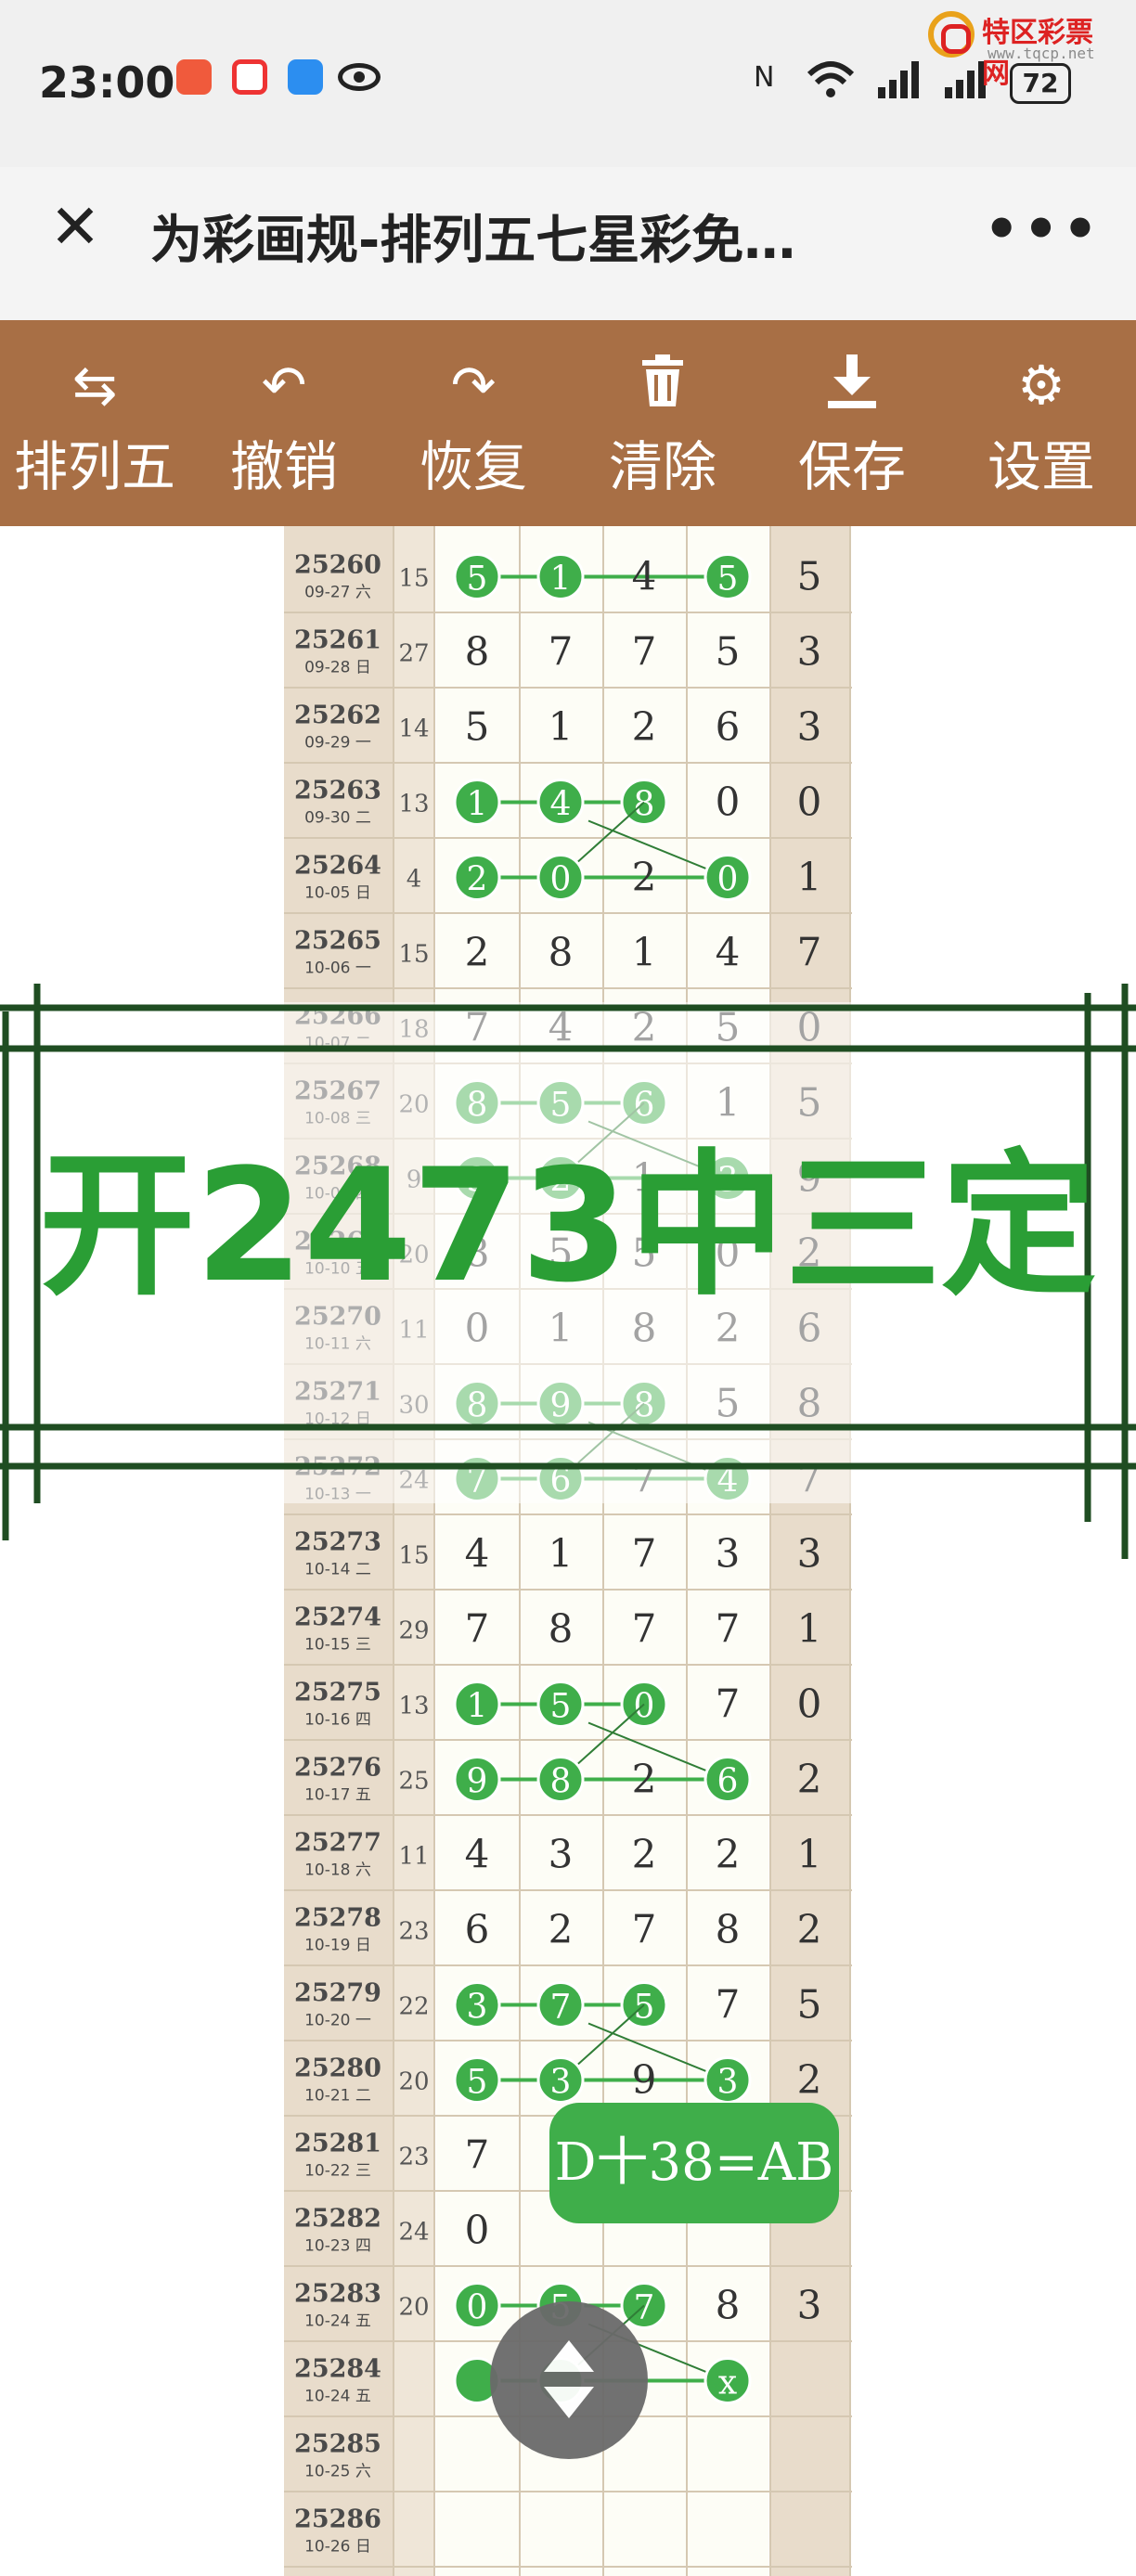 This screenshot has height=2576, width=1136. I want to click on toolbar-button-lottery-type: ⇆ 排列五, so click(94, 423).